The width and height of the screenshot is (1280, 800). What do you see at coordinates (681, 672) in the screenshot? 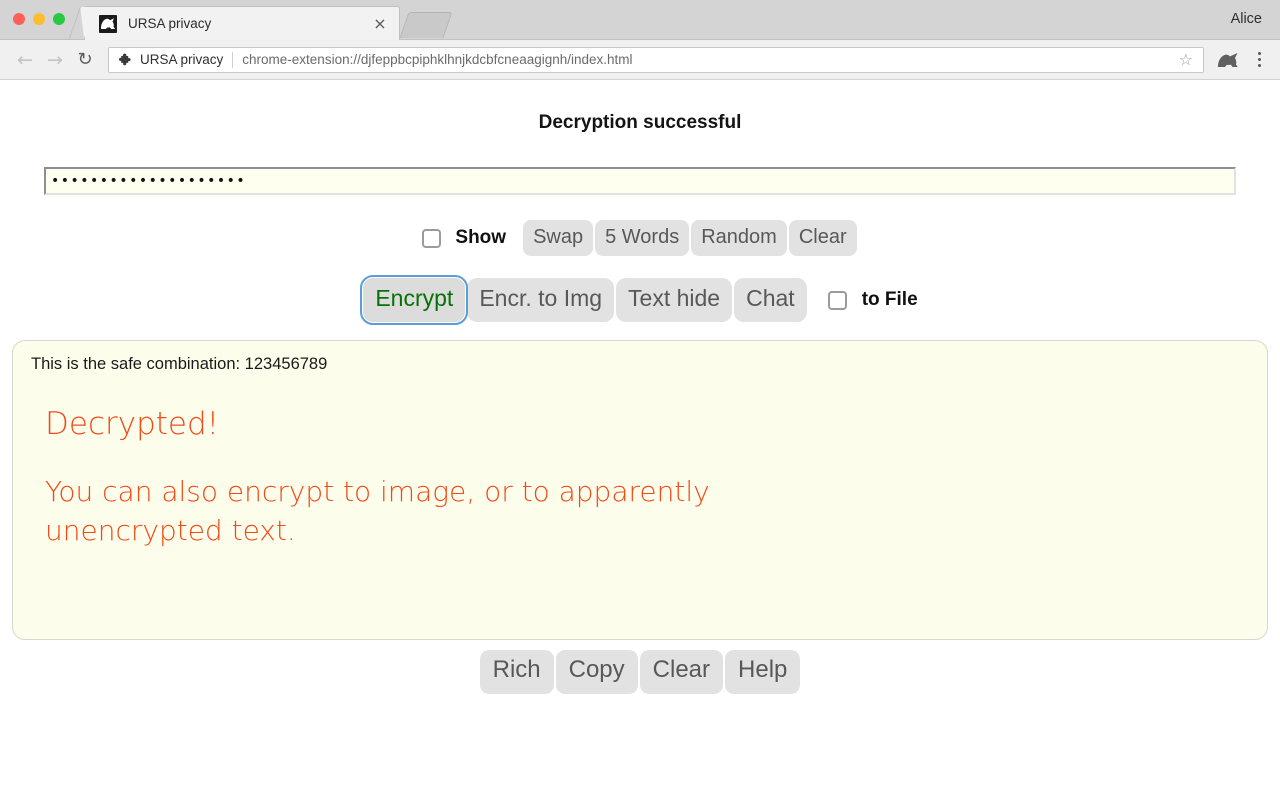
I see `clear-content-button: Clear` at bounding box center [681, 672].